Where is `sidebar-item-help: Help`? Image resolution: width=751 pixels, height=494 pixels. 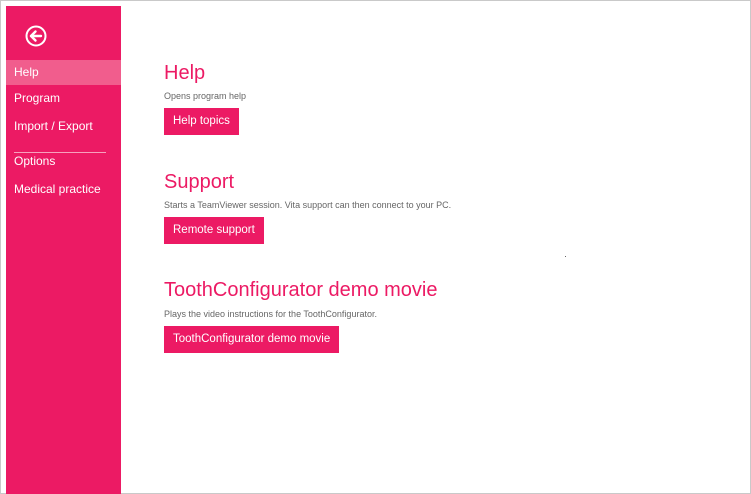
sidebar-item-help: Help is located at coordinates (63, 72).